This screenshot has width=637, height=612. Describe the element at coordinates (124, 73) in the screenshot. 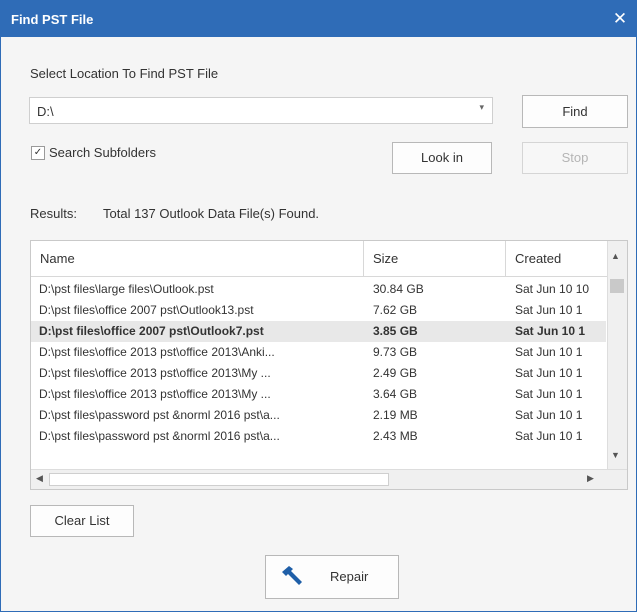

I see `location-label: Select Location To Find PST File` at that location.